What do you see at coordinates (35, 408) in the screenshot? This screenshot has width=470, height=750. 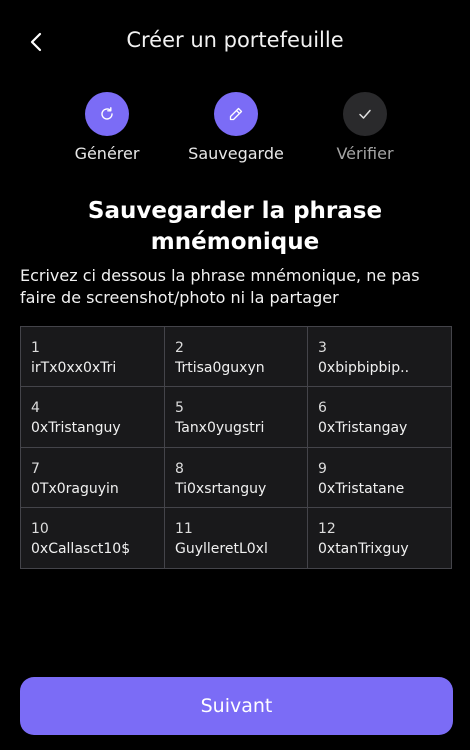 I see `word-number: 4` at bounding box center [35, 408].